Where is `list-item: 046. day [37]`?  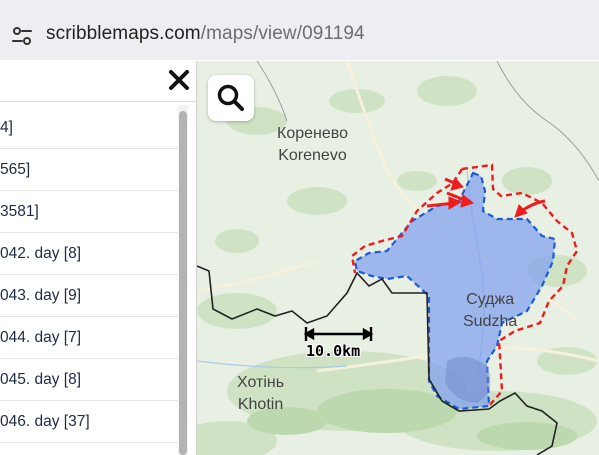
list-item: 046. day [37] is located at coordinates (89, 422).